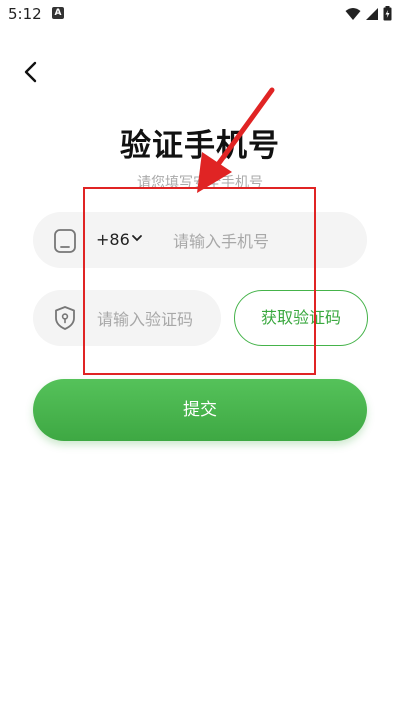 The height and width of the screenshot is (712, 400). Describe the element at coordinates (58, 13) in the screenshot. I see `notification-a-icon: A` at that location.